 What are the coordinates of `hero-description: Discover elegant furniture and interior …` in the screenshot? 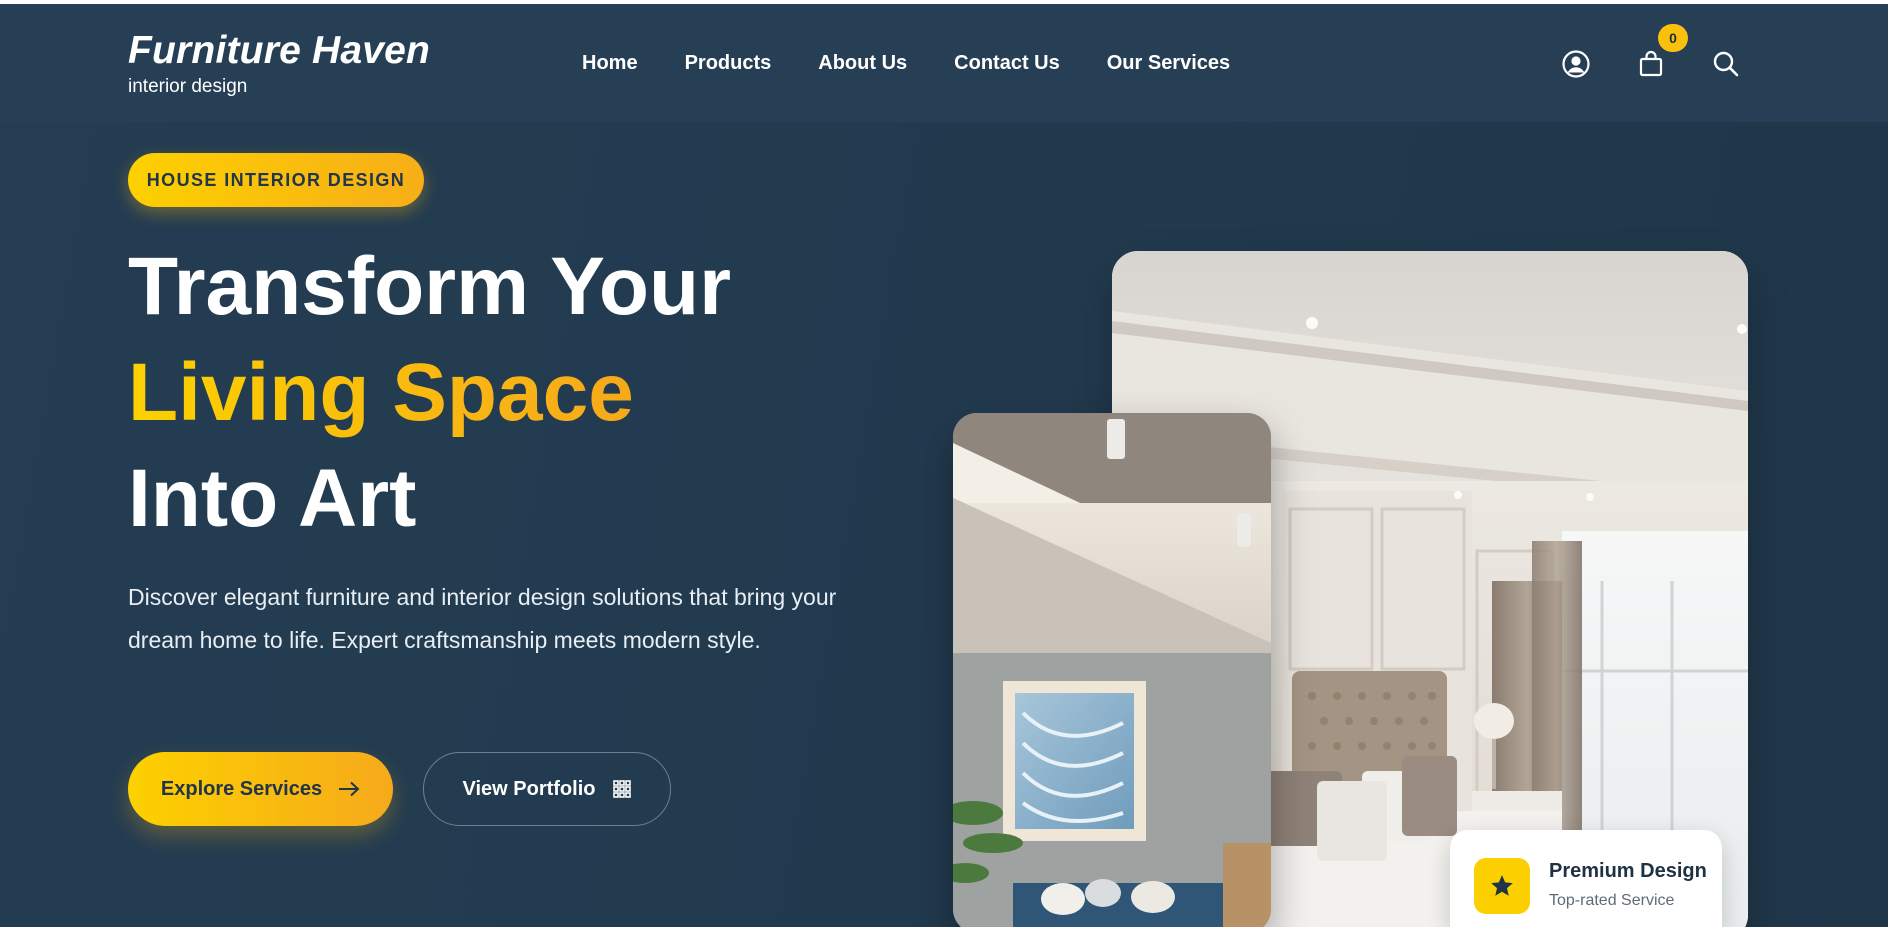 It's located at (482, 618).